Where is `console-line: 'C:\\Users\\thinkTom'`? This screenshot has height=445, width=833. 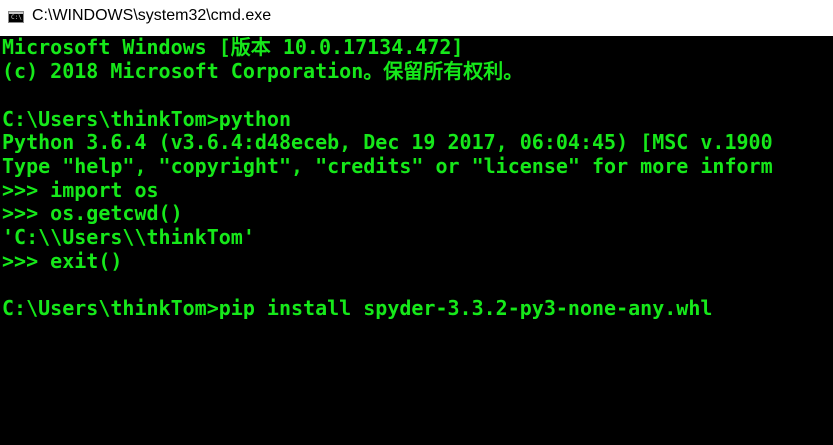 console-line: 'C:\\Users\\thinkTom' is located at coordinates (128, 237).